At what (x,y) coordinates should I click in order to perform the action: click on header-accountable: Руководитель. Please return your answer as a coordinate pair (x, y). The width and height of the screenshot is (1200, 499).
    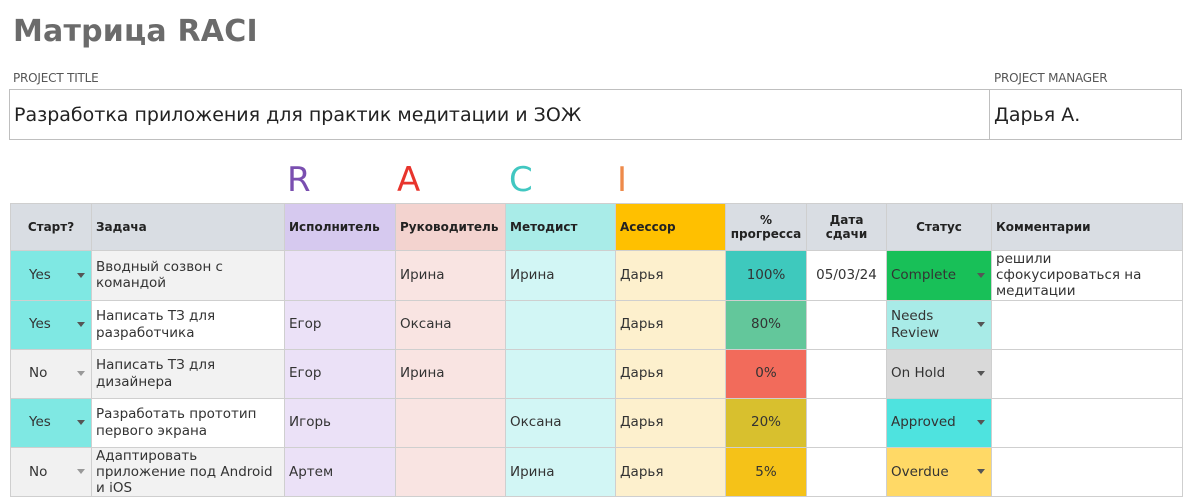
    Looking at the image, I should click on (450, 227).